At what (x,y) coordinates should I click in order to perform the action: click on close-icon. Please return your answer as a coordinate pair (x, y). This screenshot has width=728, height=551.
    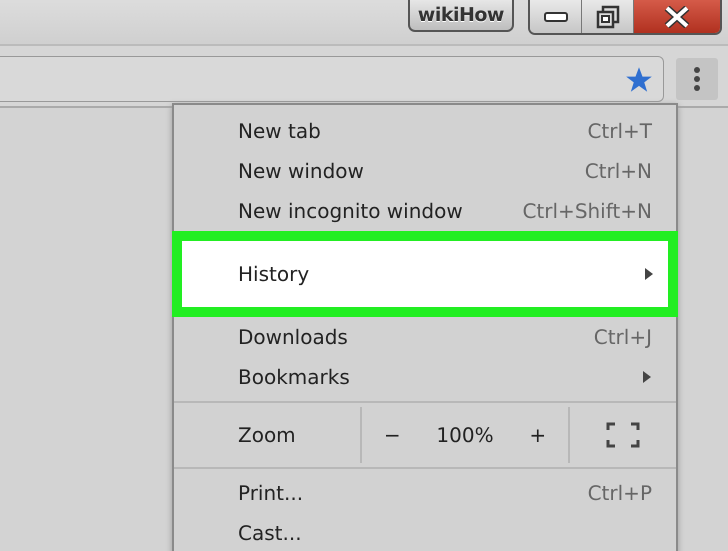
    Looking at the image, I should click on (677, 17).